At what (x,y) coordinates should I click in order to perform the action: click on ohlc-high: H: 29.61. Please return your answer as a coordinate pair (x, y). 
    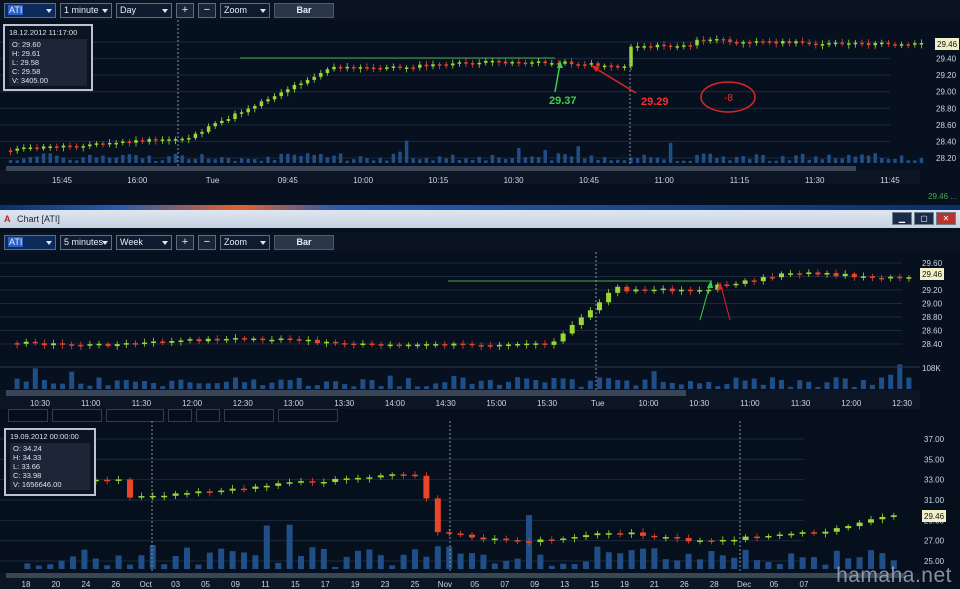
    Looking at the image, I should click on (26, 53).